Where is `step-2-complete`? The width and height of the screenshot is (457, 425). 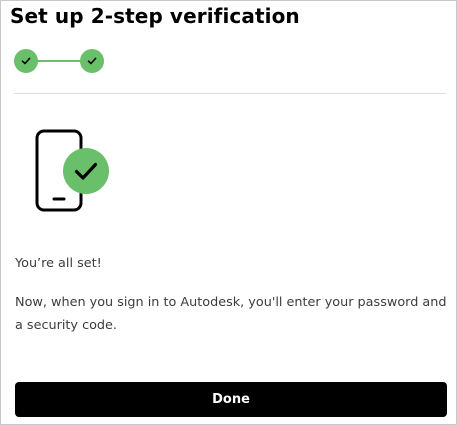 step-2-complete is located at coordinates (92, 61).